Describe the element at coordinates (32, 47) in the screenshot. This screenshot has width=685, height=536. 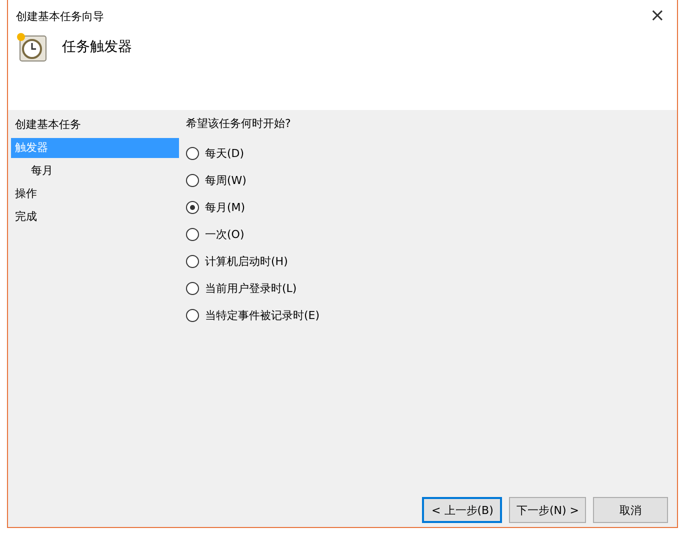
I see `clock-icon` at that location.